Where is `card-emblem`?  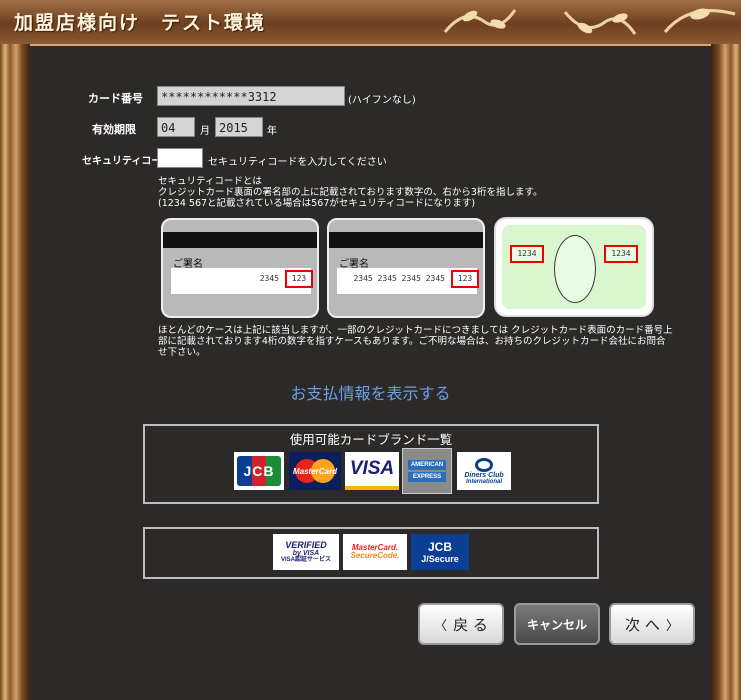 card-emblem is located at coordinates (575, 269).